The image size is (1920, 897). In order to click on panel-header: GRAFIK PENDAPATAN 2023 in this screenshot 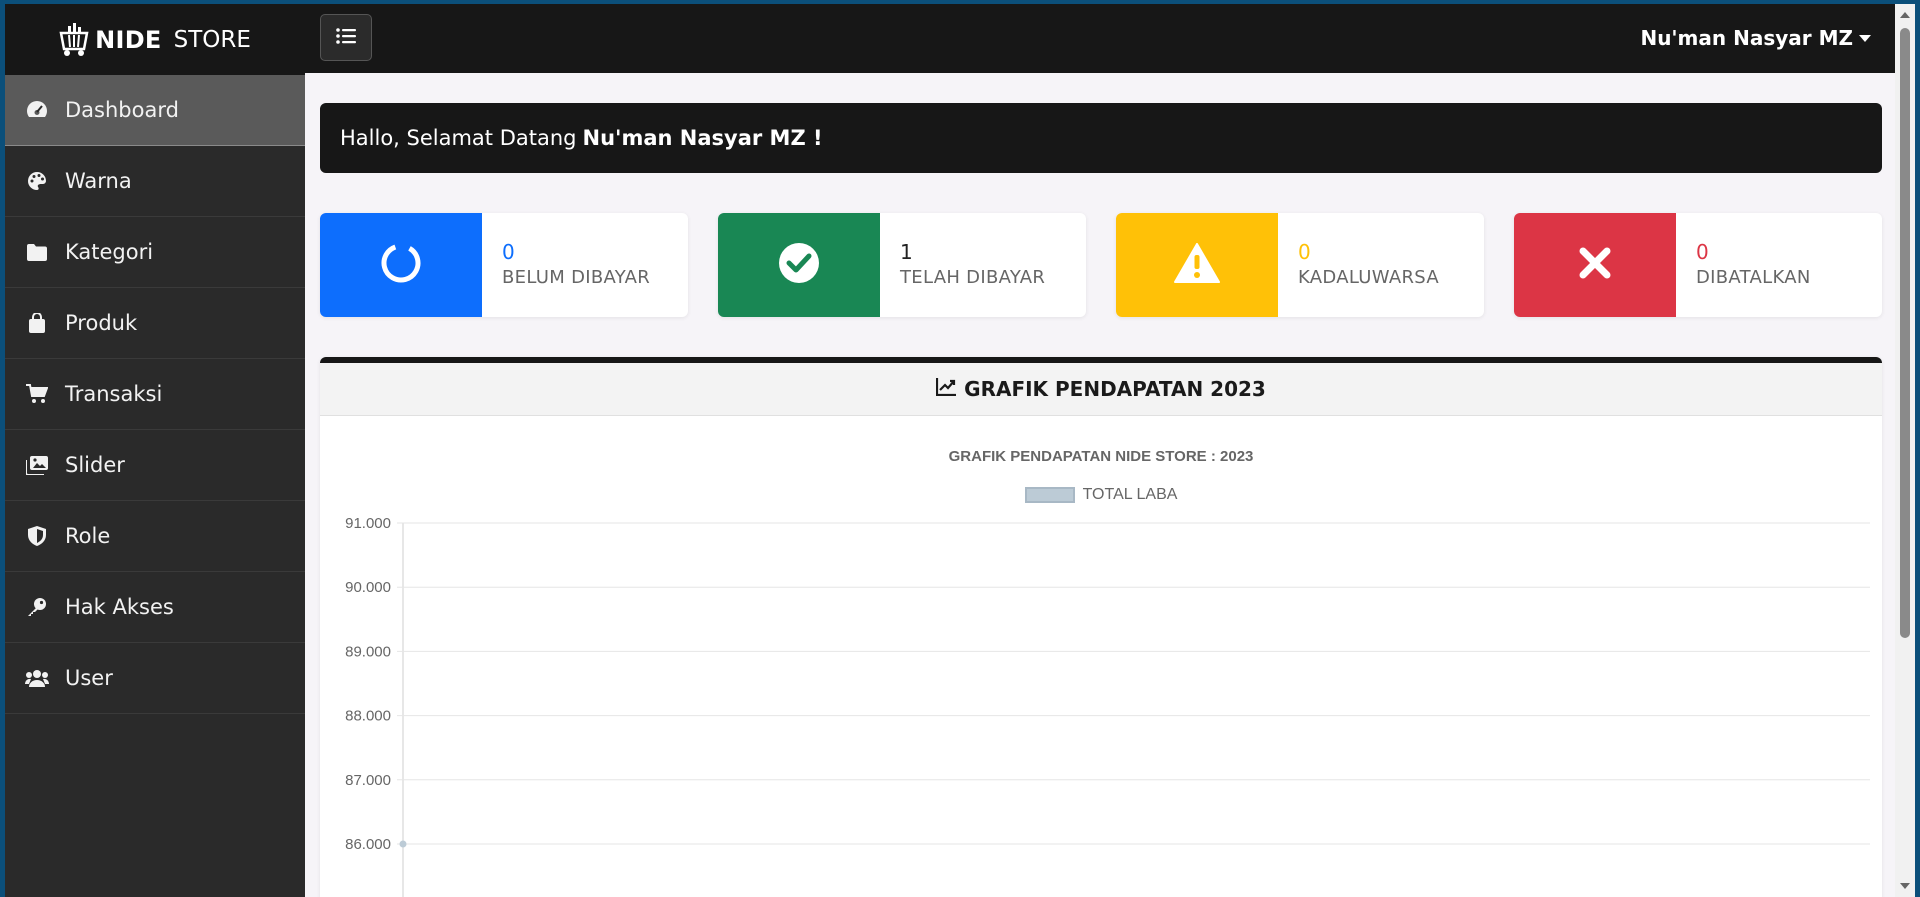, I will do `click(1101, 389)`.